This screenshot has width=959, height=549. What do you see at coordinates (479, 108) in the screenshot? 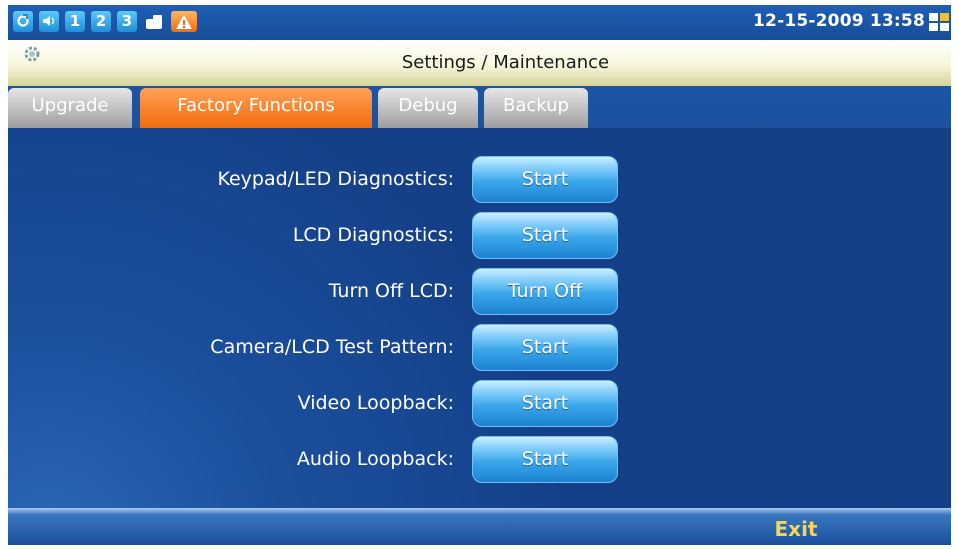
I see `tab-bar: Upgrade Factory Functions Debug Backup` at bounding box center [479, 108].